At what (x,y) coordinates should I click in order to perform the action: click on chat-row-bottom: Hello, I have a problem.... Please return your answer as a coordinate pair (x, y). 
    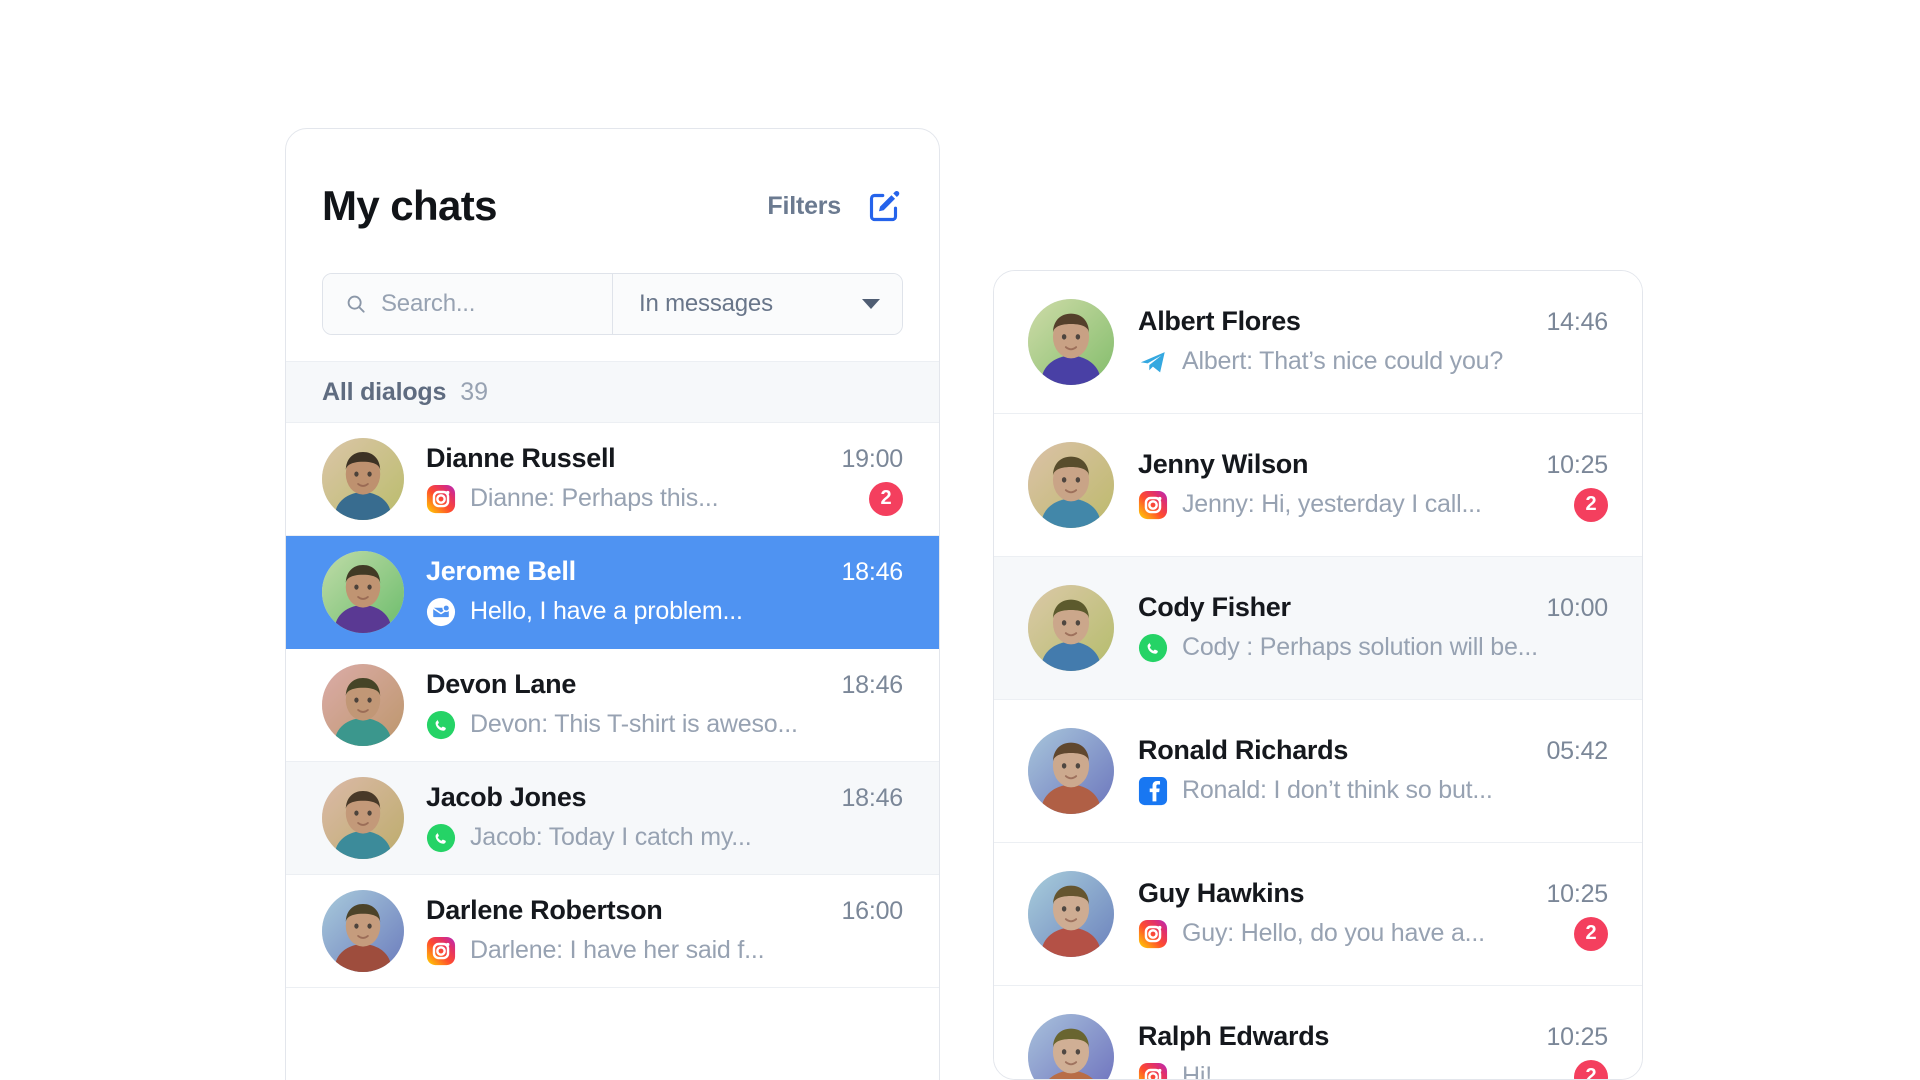
    Looking at the image, I should click on (664, 612).